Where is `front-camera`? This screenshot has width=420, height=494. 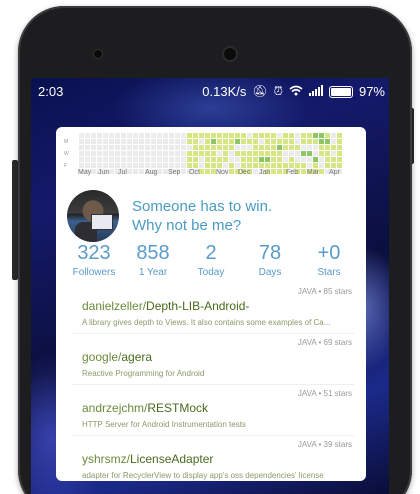 front-camera is located at coordinates (230, 54).